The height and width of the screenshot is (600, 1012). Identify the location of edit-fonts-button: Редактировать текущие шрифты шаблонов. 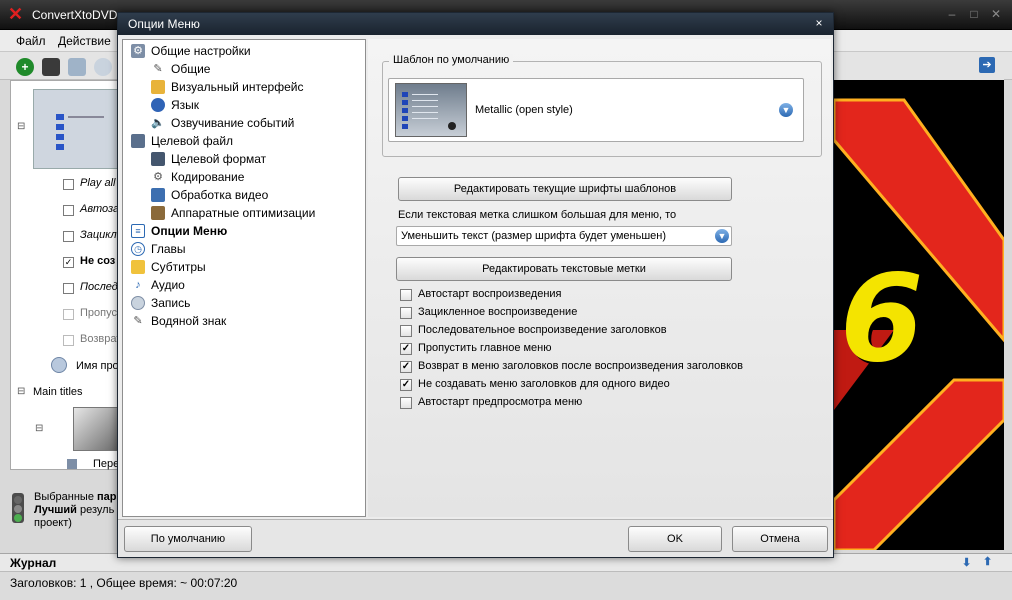
(565, 189).